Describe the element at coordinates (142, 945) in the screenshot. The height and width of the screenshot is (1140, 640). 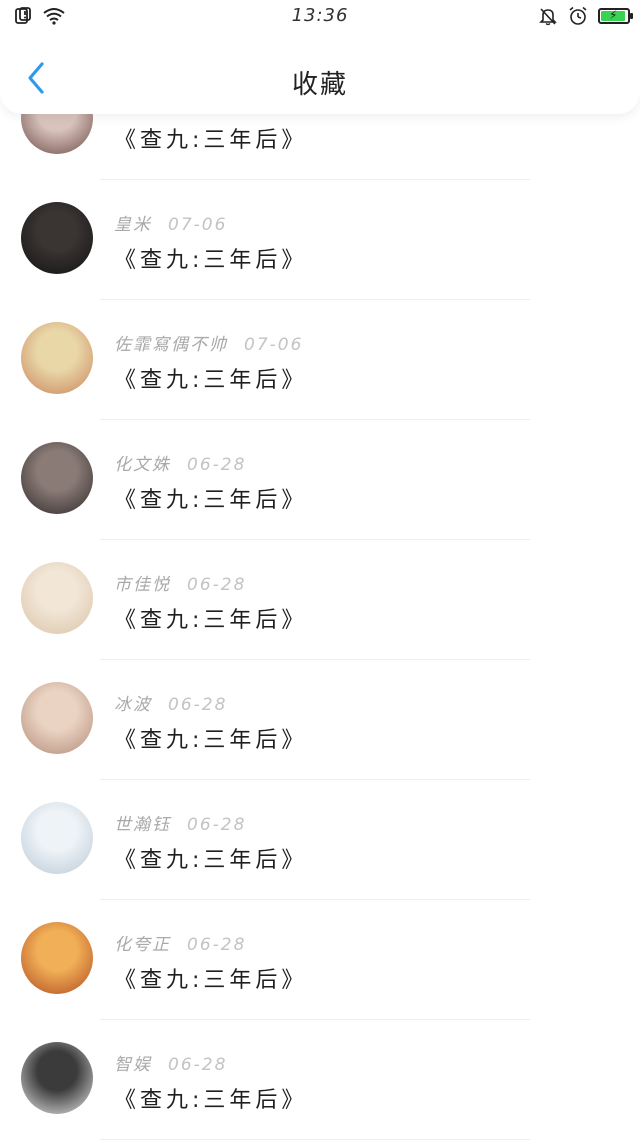
I see `author-name: 化夸正` at that location.